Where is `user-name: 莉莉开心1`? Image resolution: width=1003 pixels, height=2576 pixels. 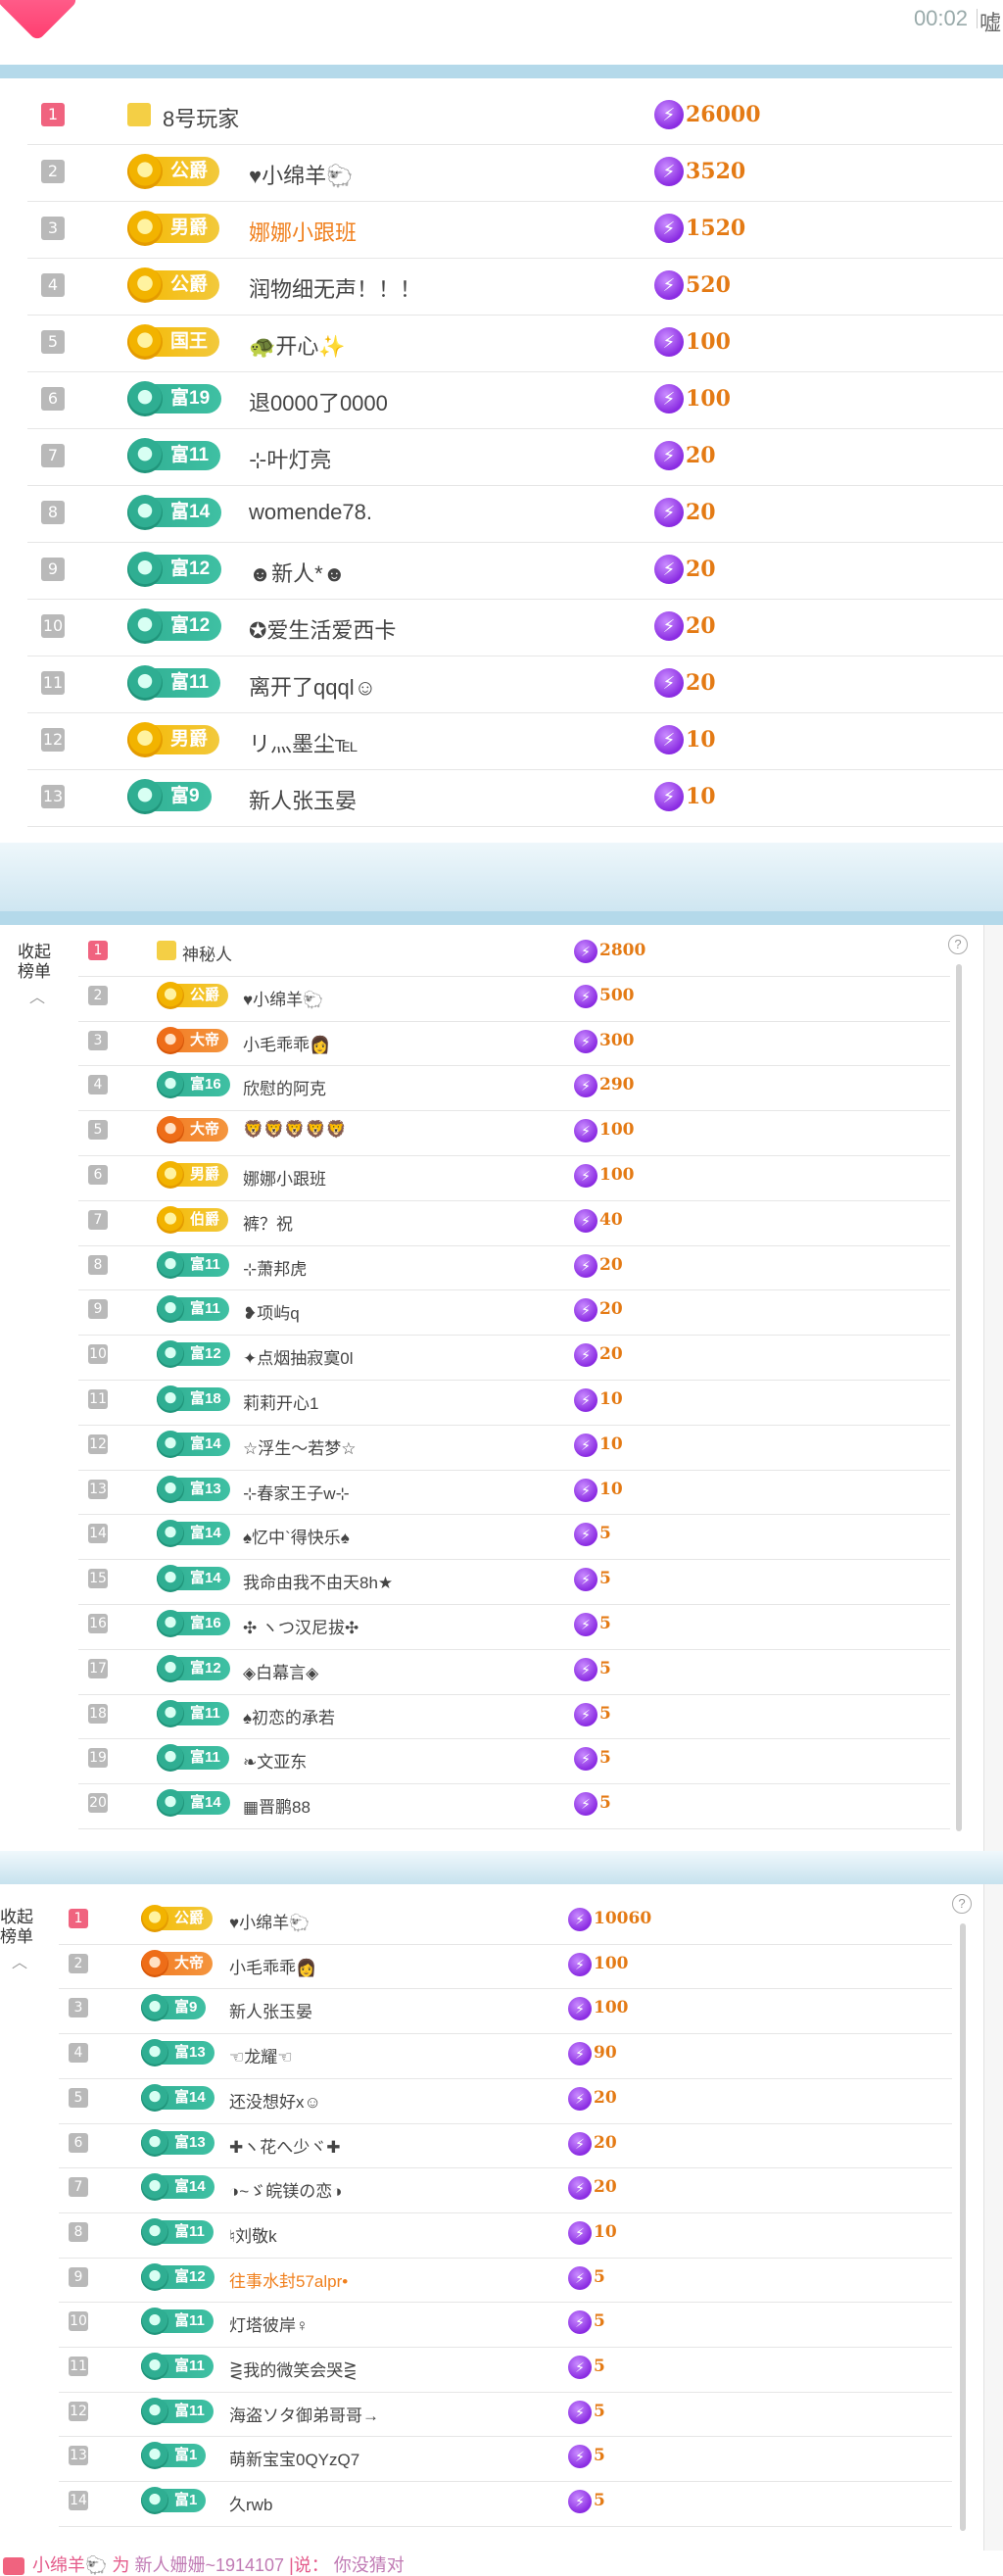 user-name: 莉莉开心1 is located at coordinates (280, 1401).